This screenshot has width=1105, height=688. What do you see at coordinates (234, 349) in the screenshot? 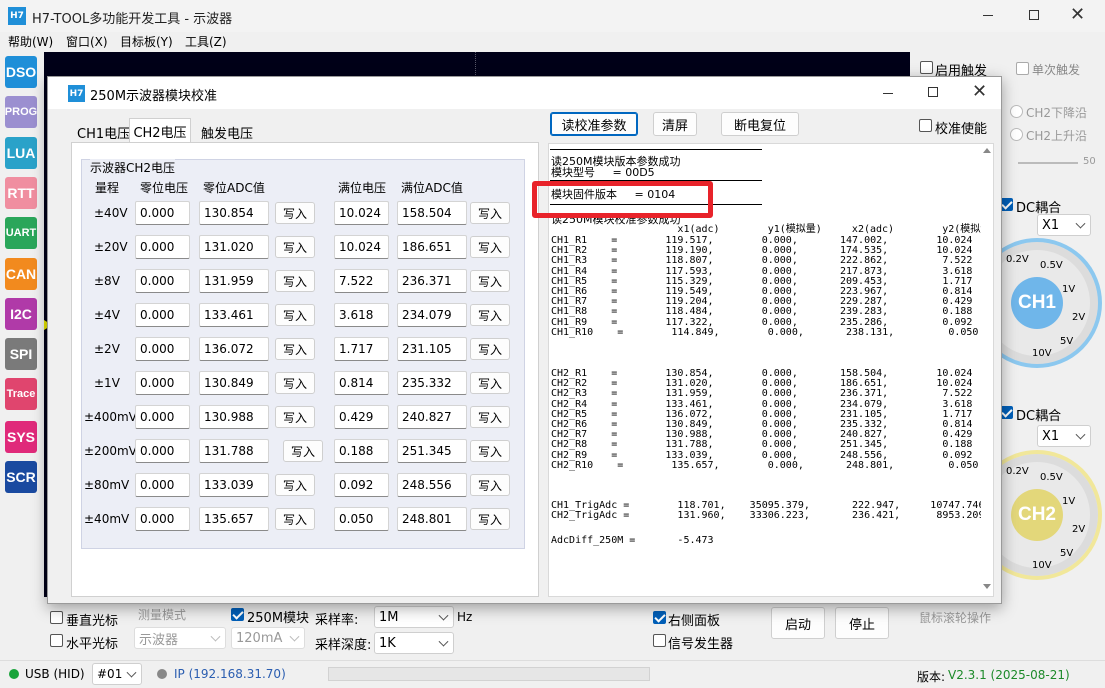
I see `zero-adc-input: 136.072` at bounding box center [234, 349].